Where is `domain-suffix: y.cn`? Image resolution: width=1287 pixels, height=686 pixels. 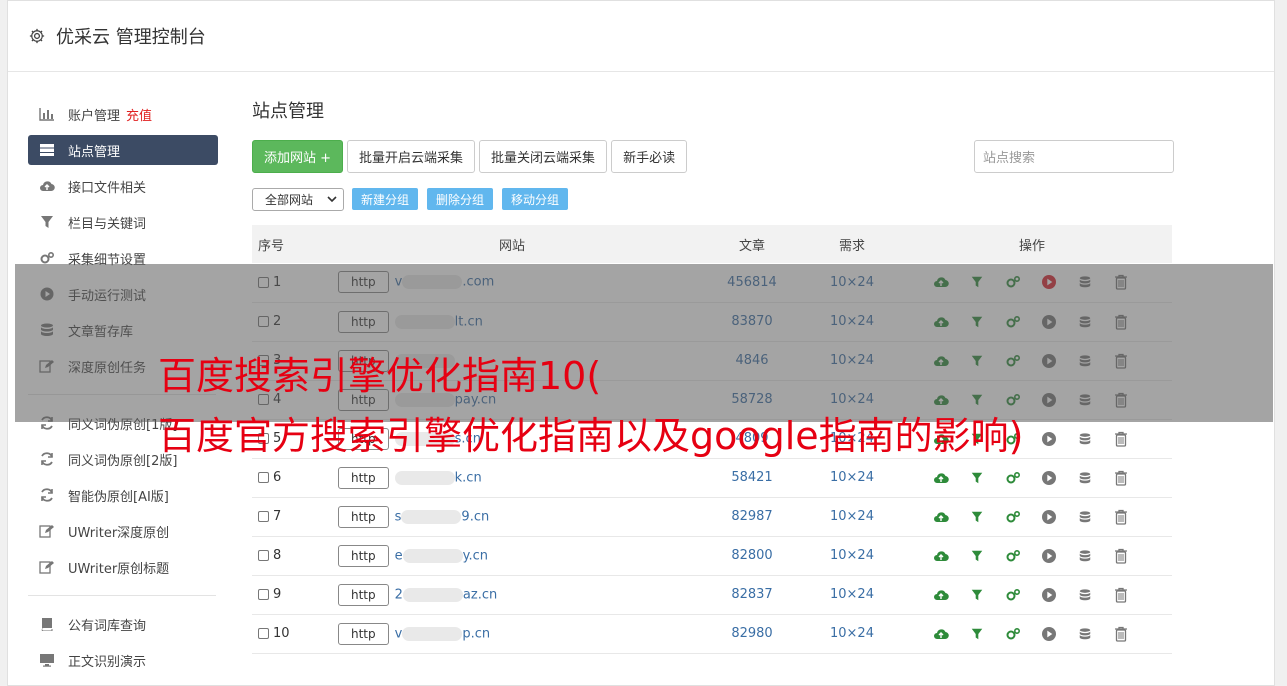 domain-suffix: y.cn is located at coordinates (475, 555).